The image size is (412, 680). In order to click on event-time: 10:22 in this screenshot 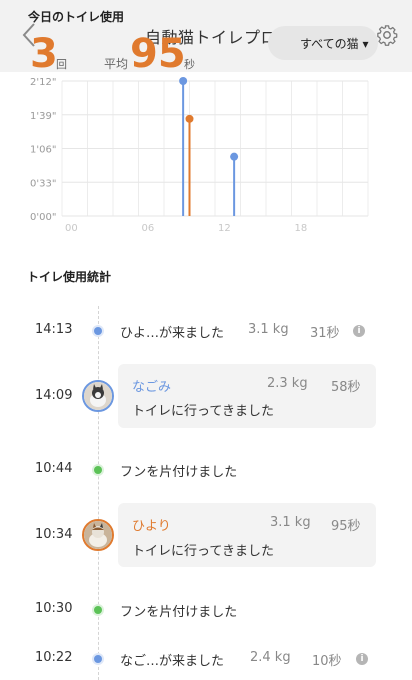, I will do `click(54, 657)`.